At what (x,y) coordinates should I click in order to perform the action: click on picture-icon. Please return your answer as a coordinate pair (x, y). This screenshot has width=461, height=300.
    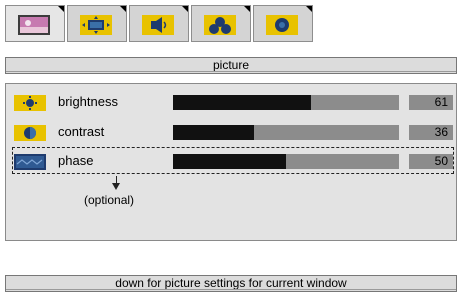
    Looking at the image, I should click on (34, 25).